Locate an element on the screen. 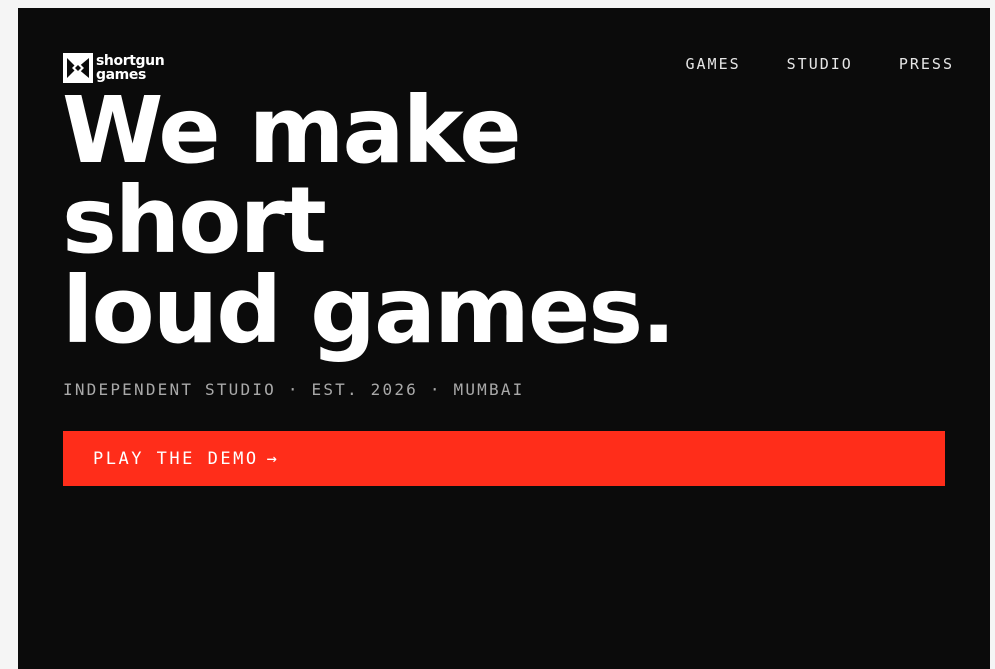 The width and height of the screenshot is (995, 669). play-demo-label: PLAY THE DEMO is located at coordinates (176, 458).